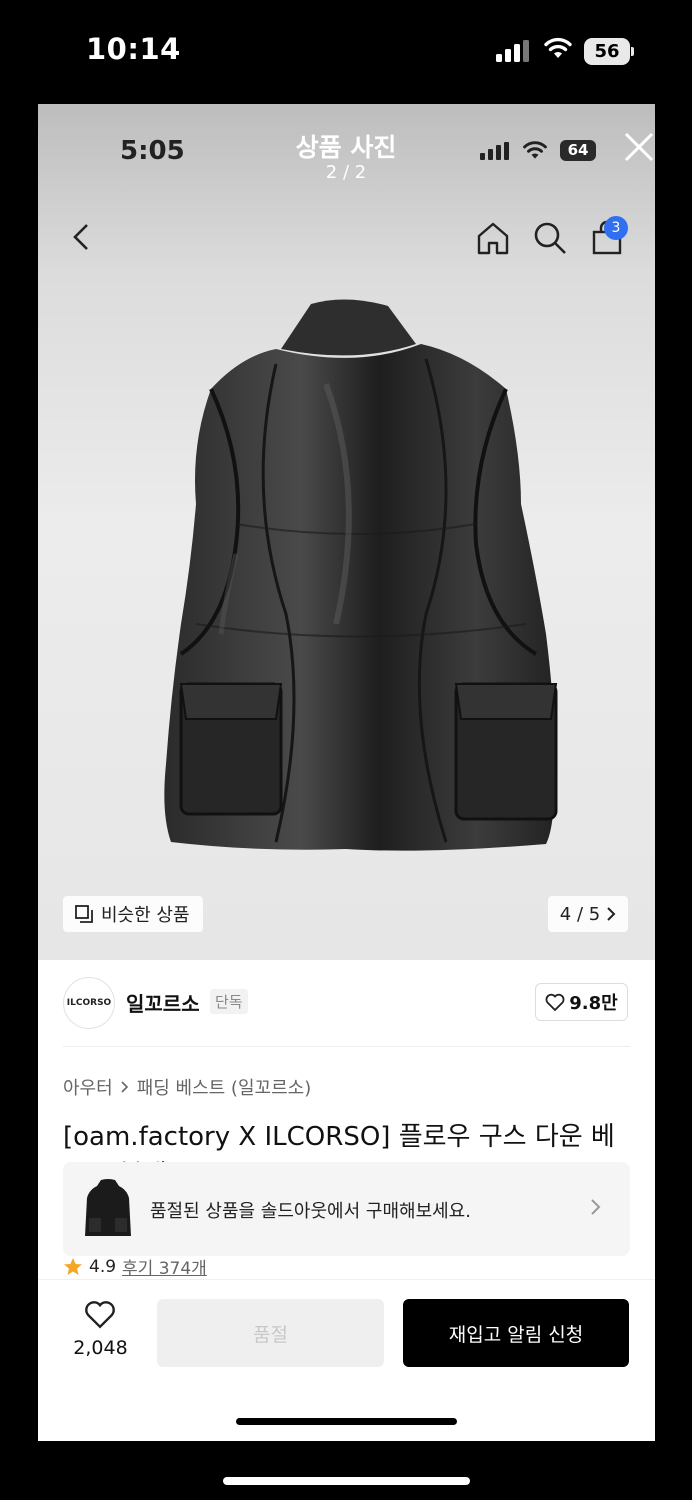  Describe the element at coordinates (494, 151) in the screenshot. I see `inner-signal-icon` at that location.